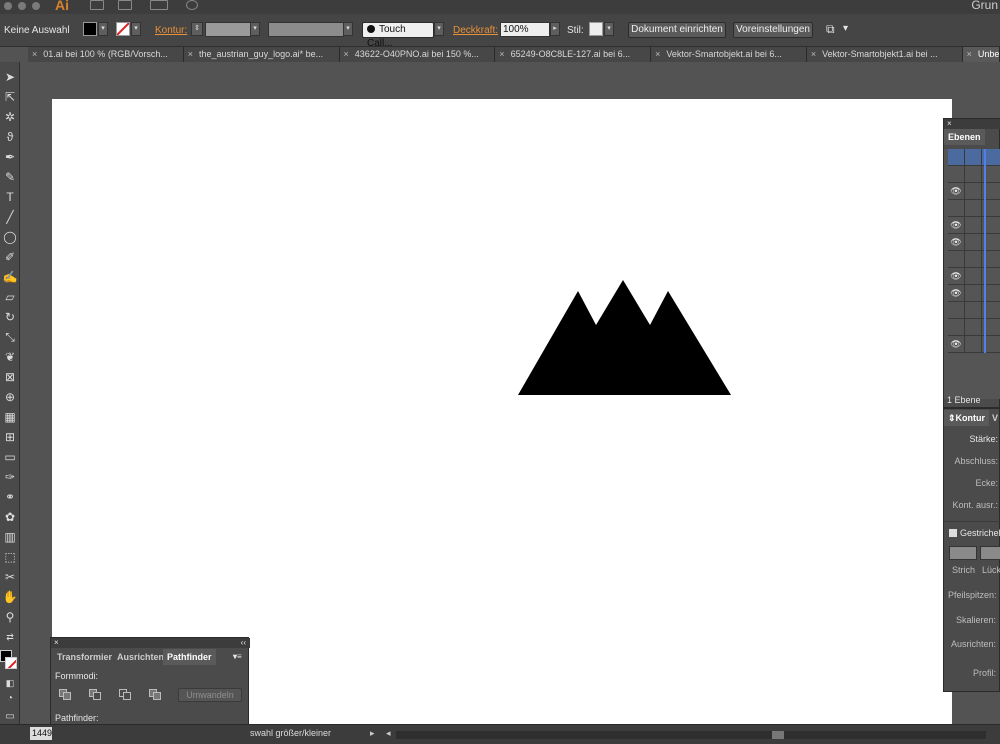  Describe the element at coordinates (10, 277) in the screenshot. I see `blob-brush-tool-icon: ✍` at that location.